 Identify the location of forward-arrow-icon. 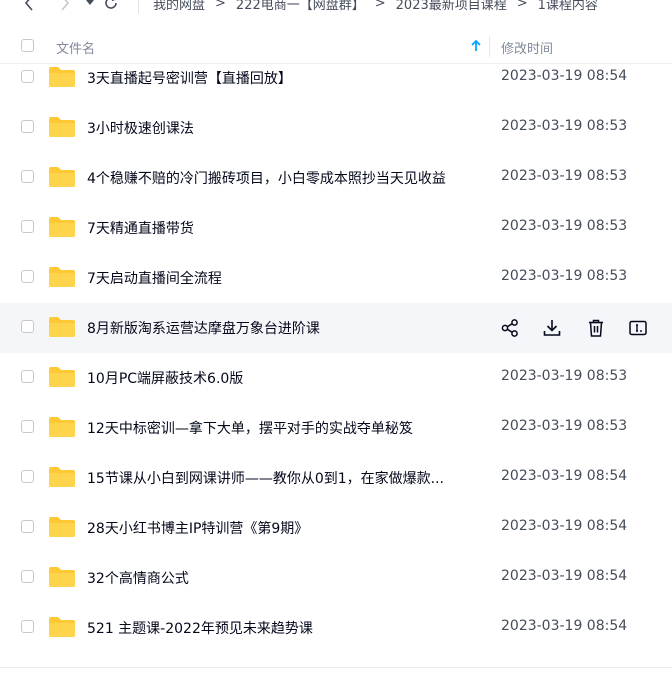
(65, 7).